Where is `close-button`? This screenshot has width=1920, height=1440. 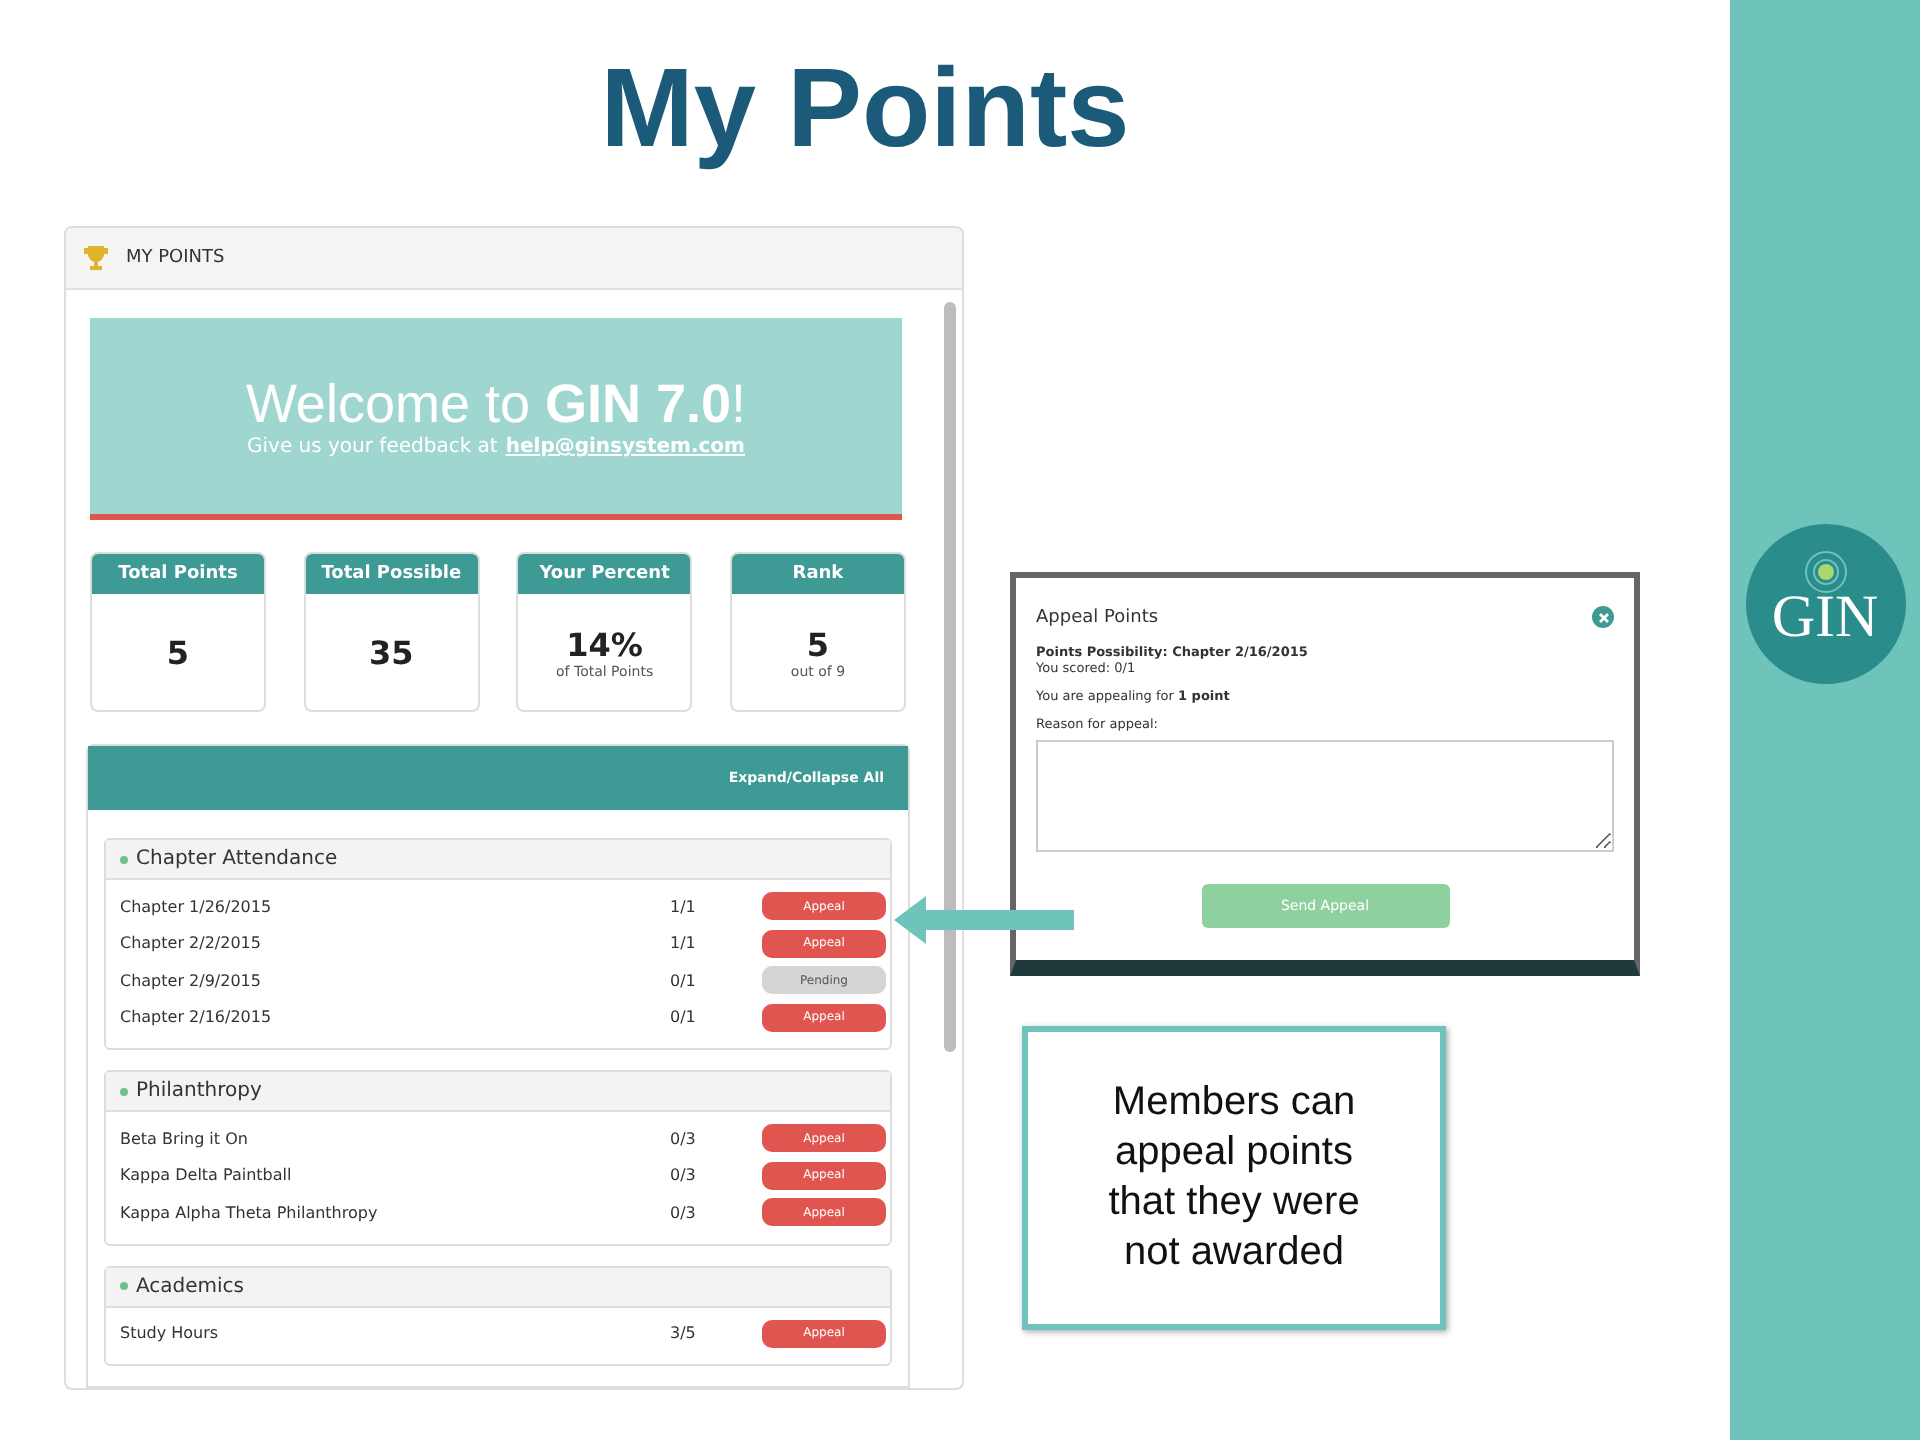 close-button is located at coordinates (1603, 617).